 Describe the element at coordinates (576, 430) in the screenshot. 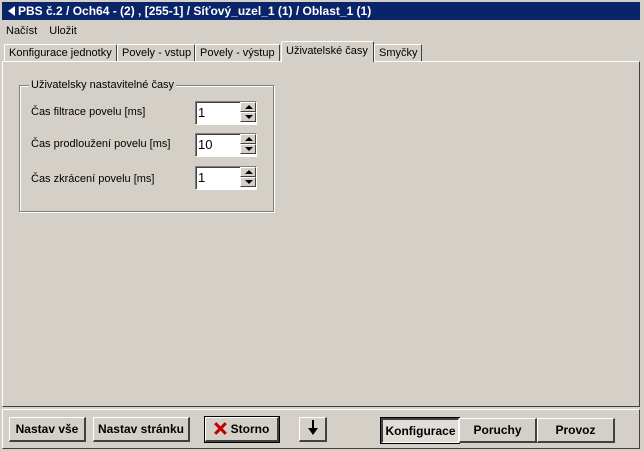

I see `mode-operation-button: Provoz` at that location.